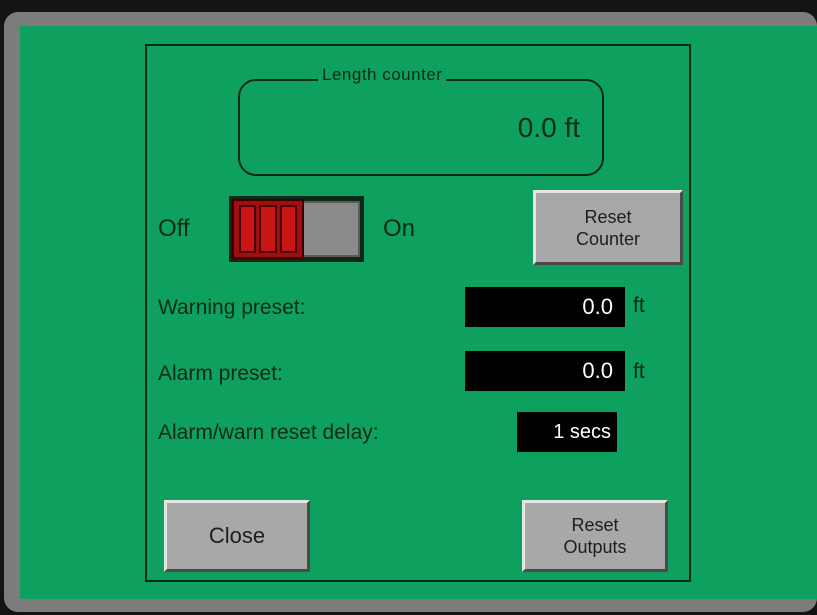  I want to click on counter-on-off-switch, so click(296, 229).